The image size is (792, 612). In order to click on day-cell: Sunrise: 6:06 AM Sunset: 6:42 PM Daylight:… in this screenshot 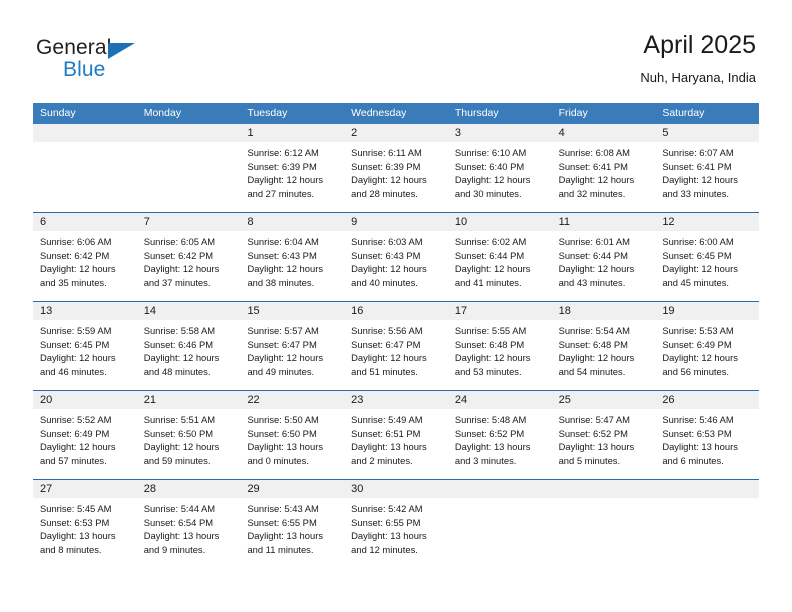, I will do `click(85, 266)`.